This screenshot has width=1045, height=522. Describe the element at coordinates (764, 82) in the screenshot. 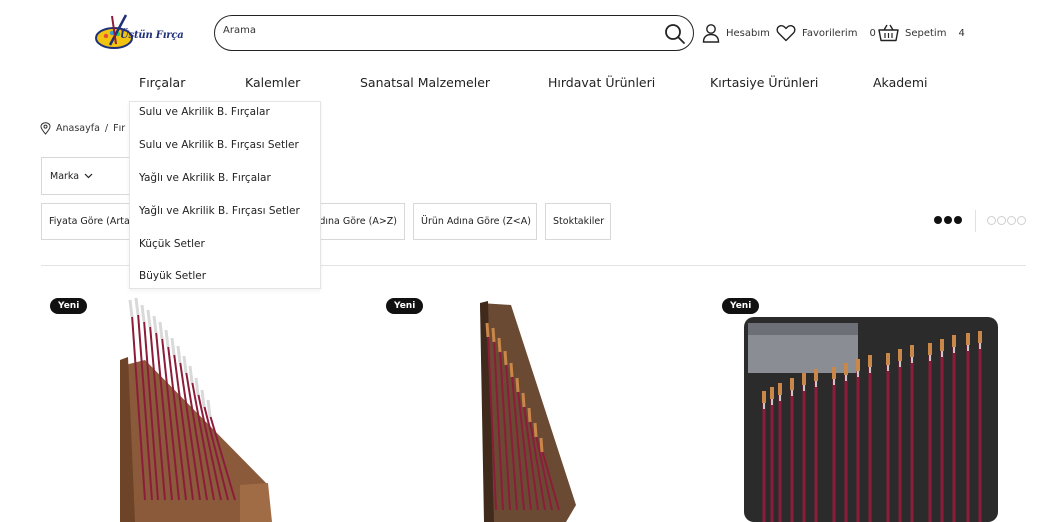

I see `nav-item-stationery: Kırtasiye Ürünleri` at that location.